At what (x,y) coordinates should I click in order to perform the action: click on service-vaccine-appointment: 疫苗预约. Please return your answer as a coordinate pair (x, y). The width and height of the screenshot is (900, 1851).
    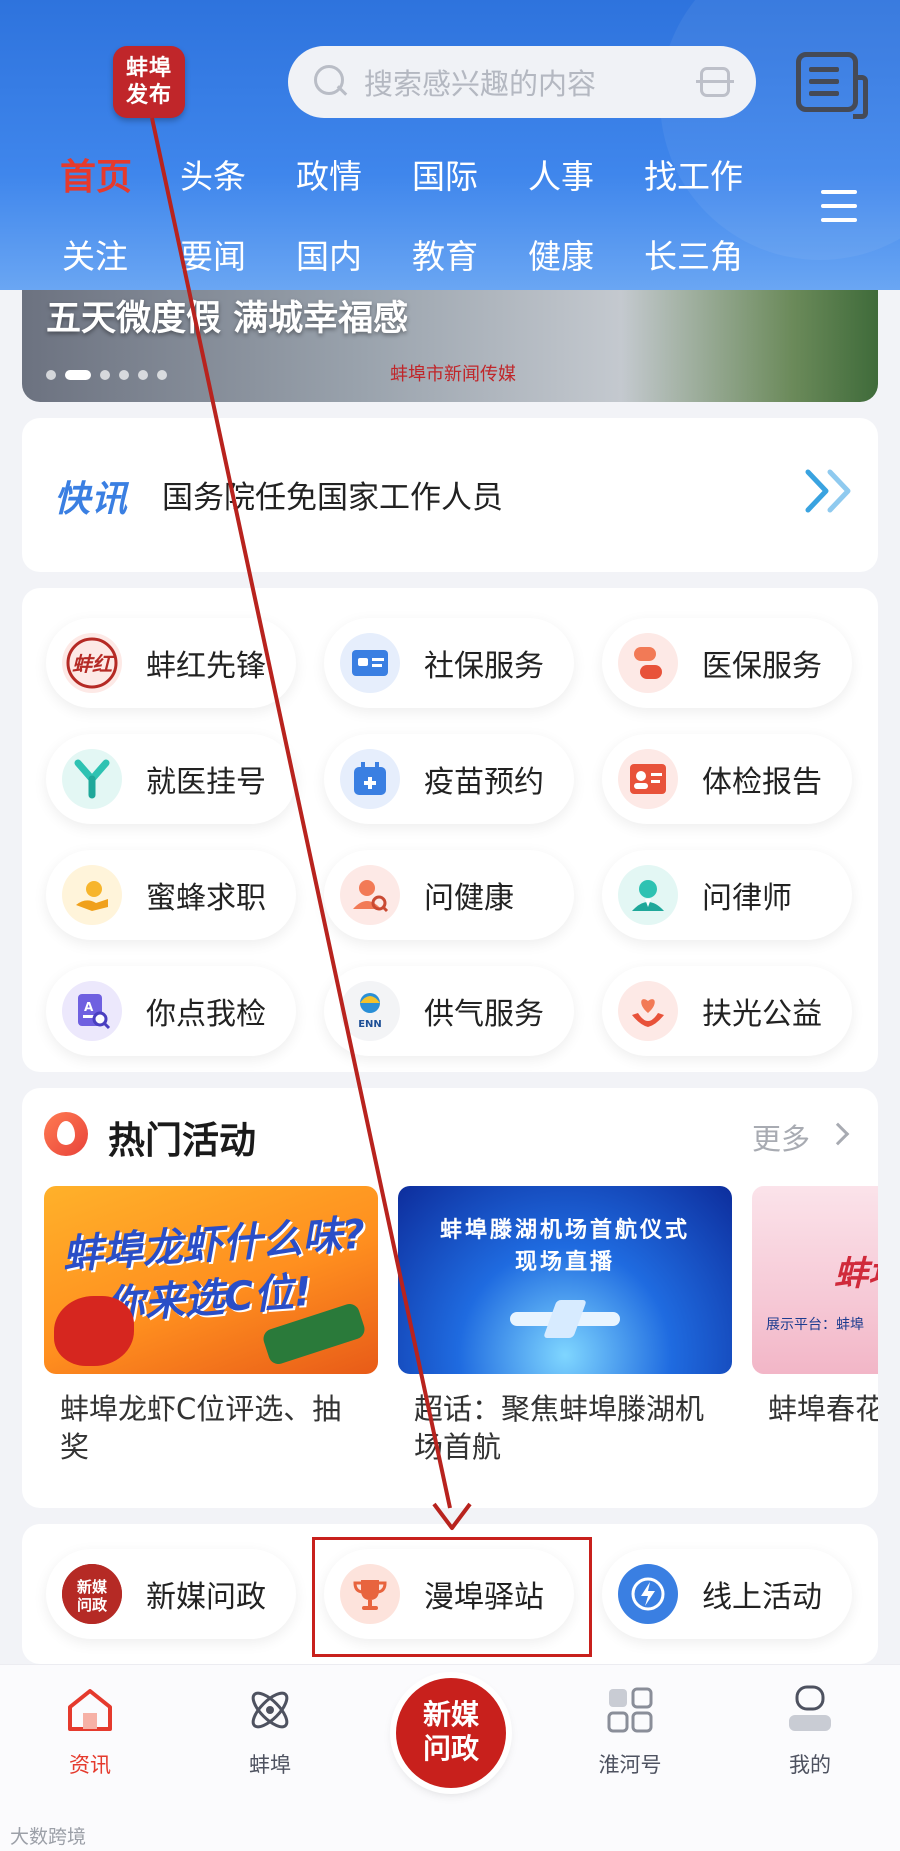
    Looking at the image, I should click on (449, 779).